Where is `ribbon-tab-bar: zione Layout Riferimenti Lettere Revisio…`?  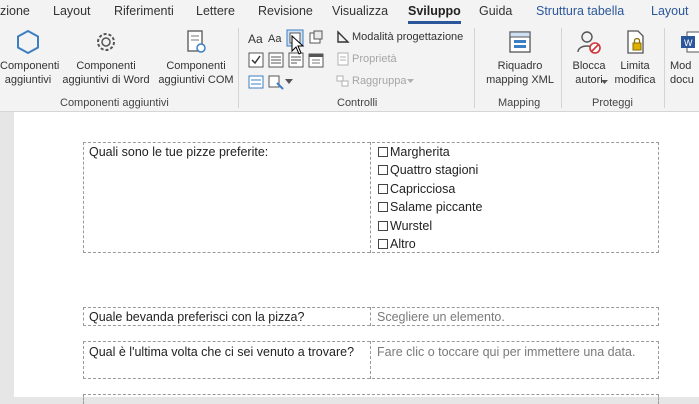
ribbon-tab-bar: zione Layout Riferimenti Lettere Revisio… is located at coordinates (349, 12).